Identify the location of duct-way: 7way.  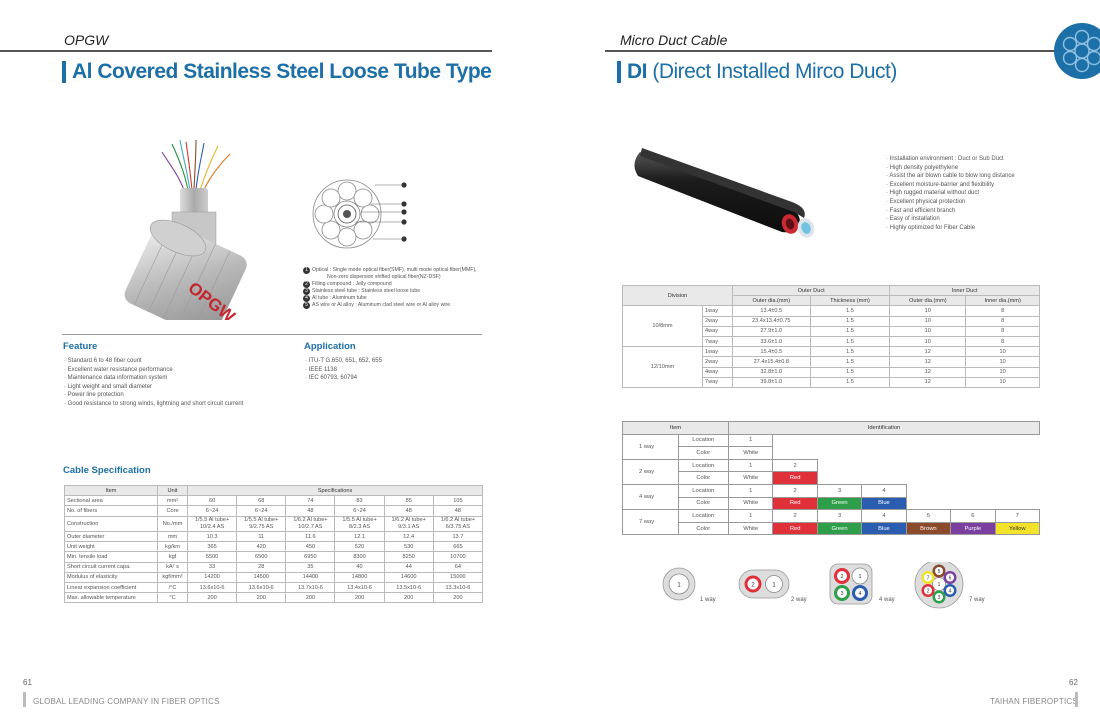
(717, 382).